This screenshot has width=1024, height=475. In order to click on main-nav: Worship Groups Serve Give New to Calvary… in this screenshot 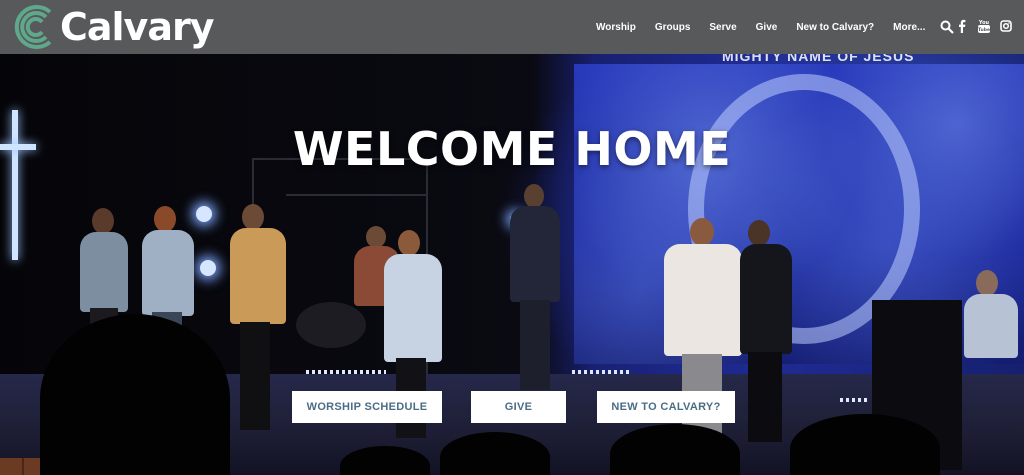, I will do `click(775, 27)`.